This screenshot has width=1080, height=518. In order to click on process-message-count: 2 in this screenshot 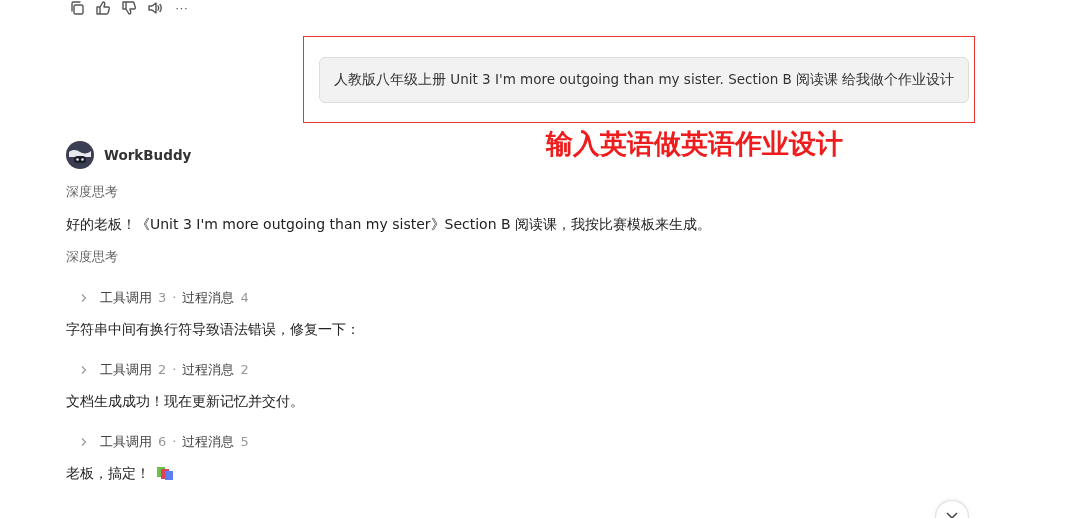, I will do `click(244, 370)`.